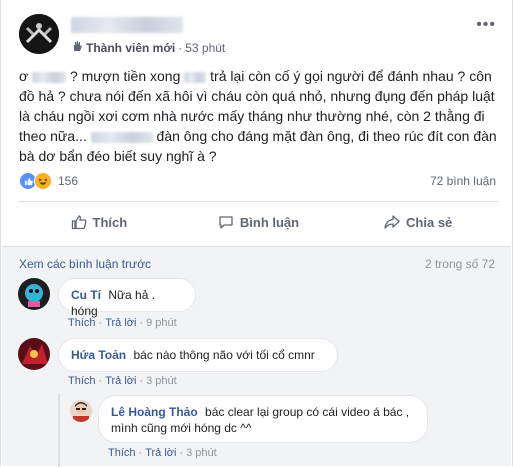 Image resolution: width=513 pixels, height=467 pixels. I want to click on text-seg-1: ơ, so click(24, 76).